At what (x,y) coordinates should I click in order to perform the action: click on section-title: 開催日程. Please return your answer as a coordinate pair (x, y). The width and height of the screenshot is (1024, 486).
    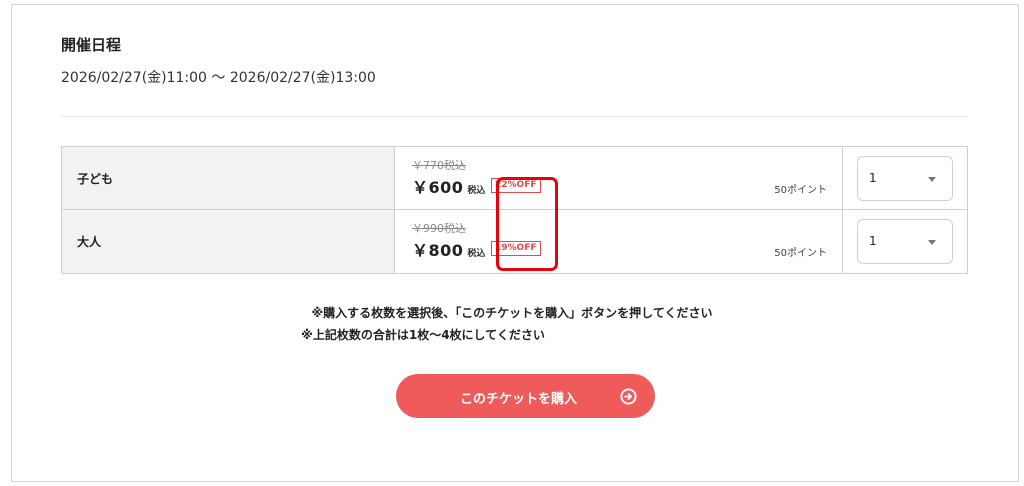
    Looking at the image, I should click on (91, 45).